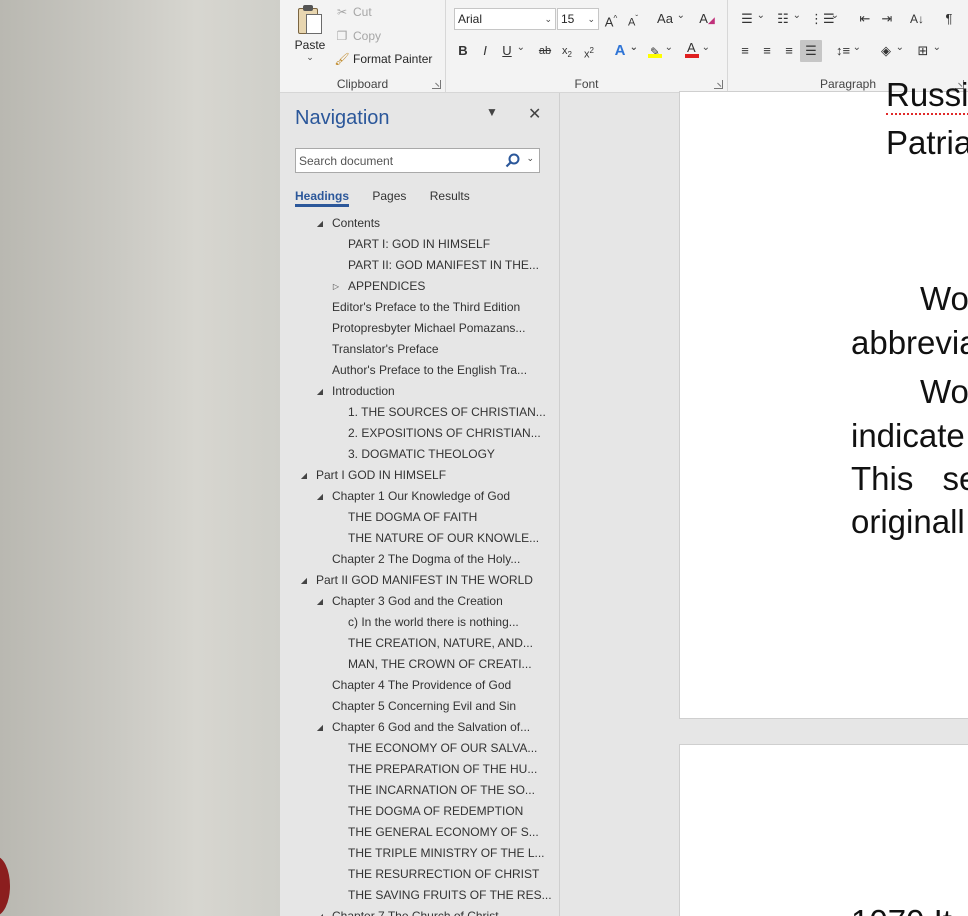 The width and height of the screenshot is (968, 916). What do you see at coordinates (745, 51) in the screenshot?
I see `align-left-button: ≡` at bounding box center [745, 51].